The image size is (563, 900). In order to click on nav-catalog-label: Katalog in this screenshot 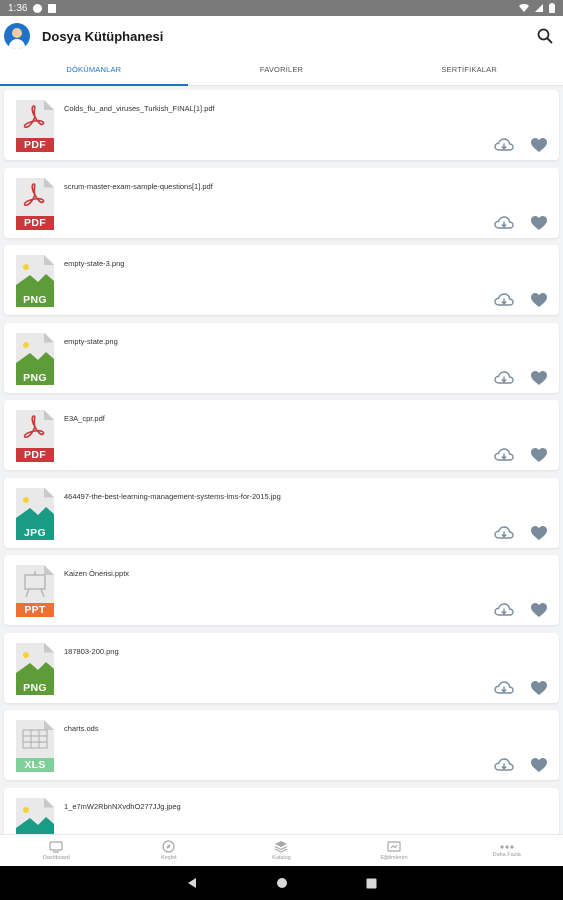, I will do `click(281, 858)`.